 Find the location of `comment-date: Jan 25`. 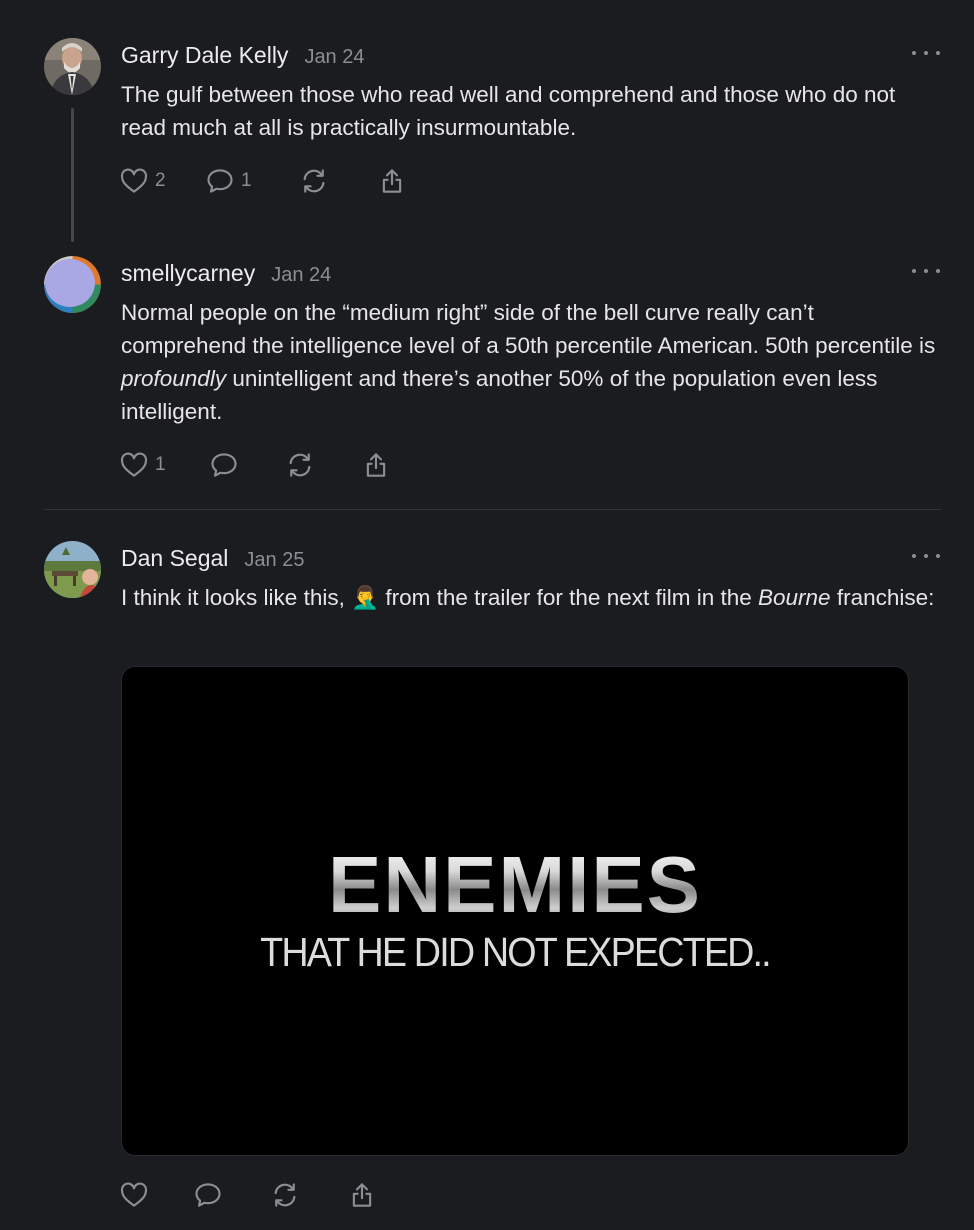

comment-date: Jan 25 is located at coordinates (274, 560).